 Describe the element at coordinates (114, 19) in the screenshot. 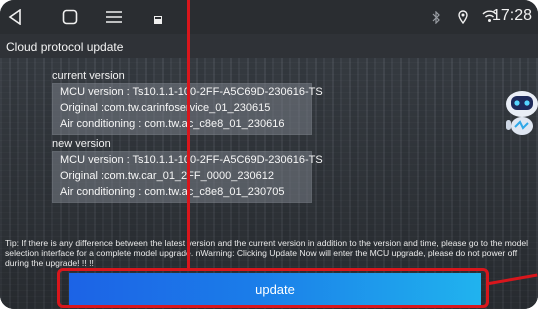

I see `recent-apps-icon` at that location.